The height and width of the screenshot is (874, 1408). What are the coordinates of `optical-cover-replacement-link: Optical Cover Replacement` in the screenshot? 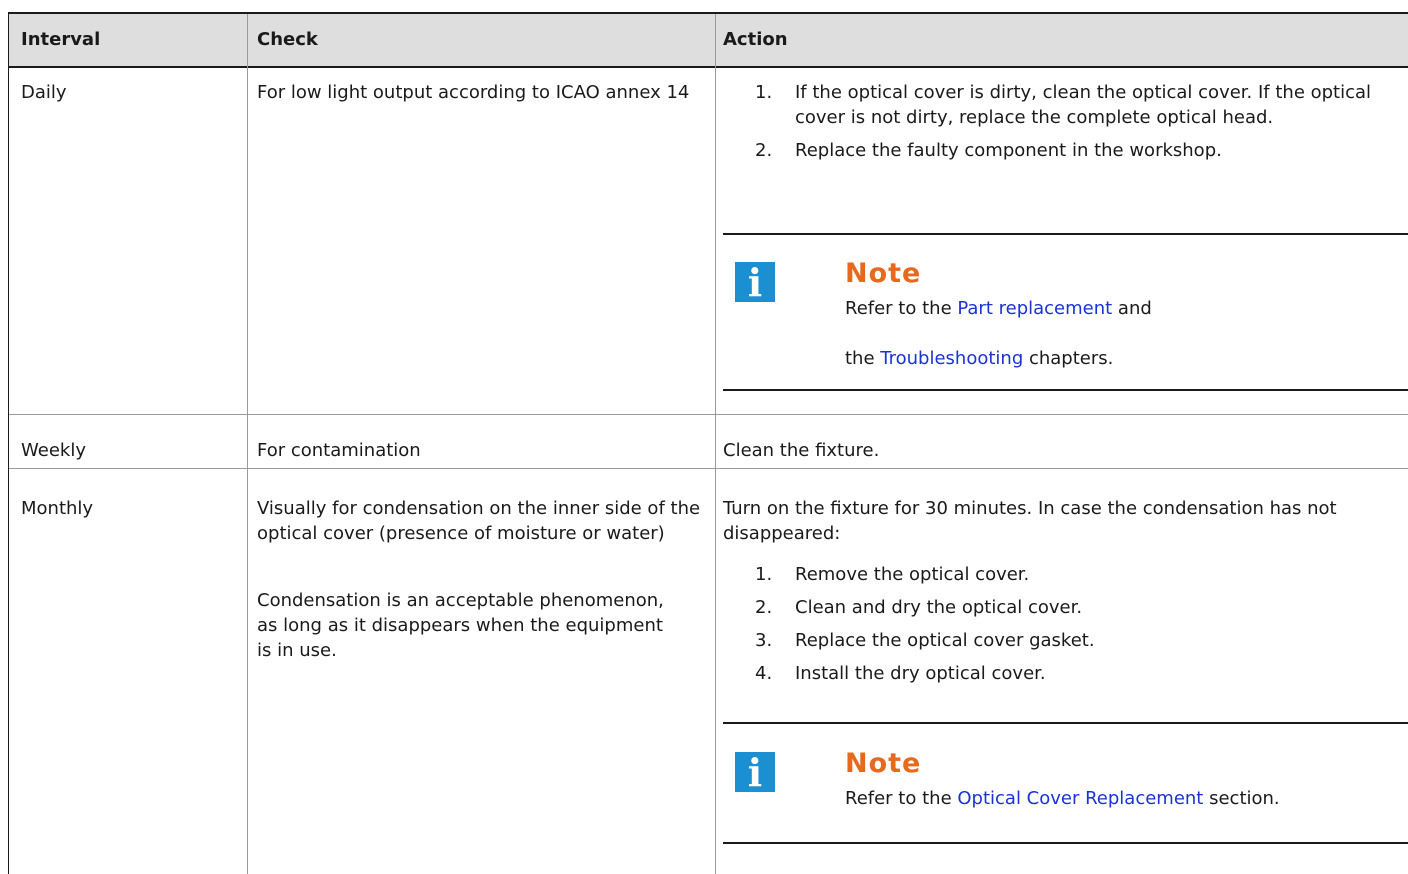 It's located at (1080, 798).